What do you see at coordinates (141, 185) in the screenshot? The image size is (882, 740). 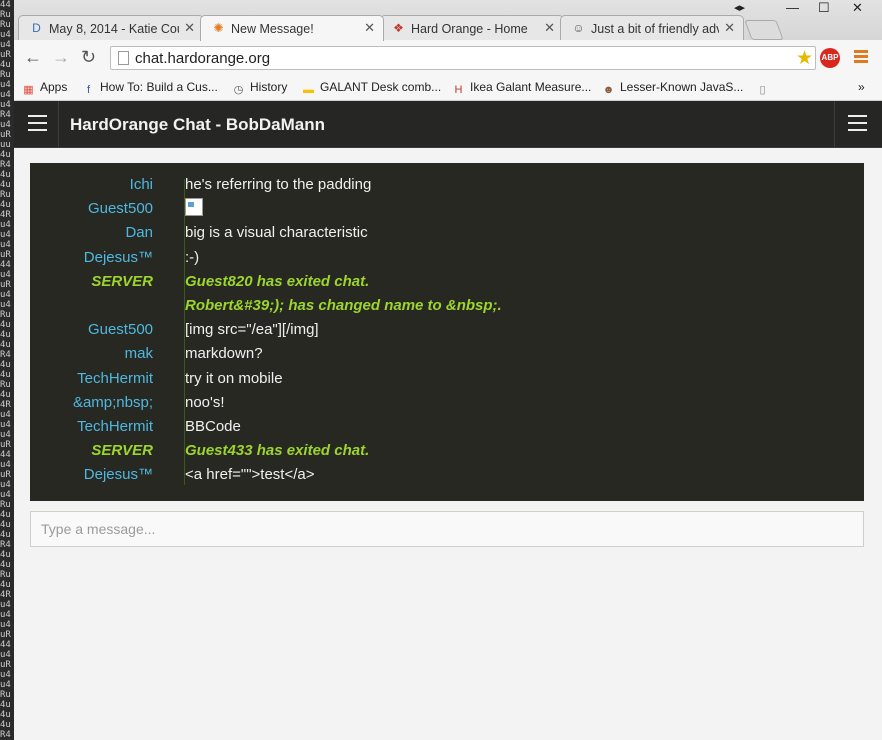 I see `message-nick: Ichi` at bounding box center [141, 185].